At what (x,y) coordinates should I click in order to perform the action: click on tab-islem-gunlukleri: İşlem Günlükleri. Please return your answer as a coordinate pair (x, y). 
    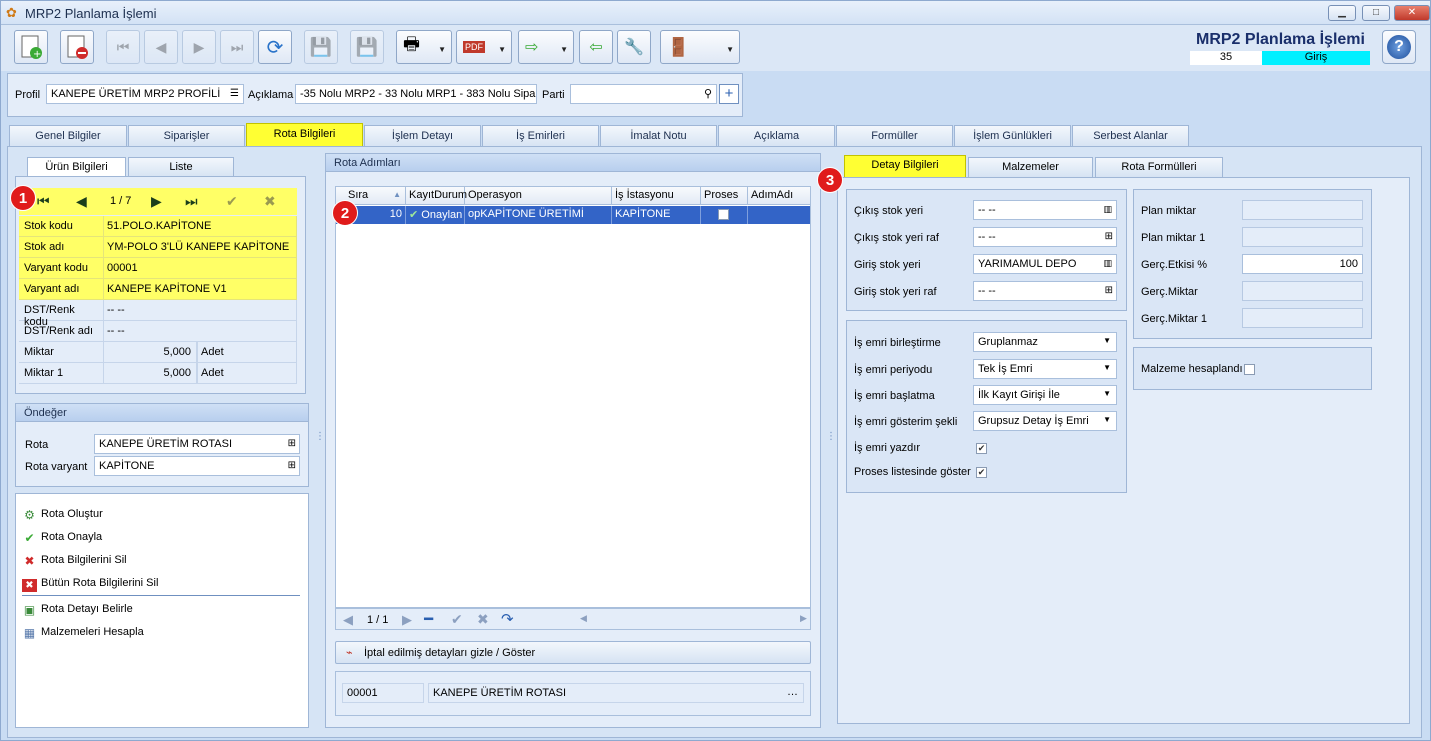
    Looking at the image, I should click on (1012, 136).